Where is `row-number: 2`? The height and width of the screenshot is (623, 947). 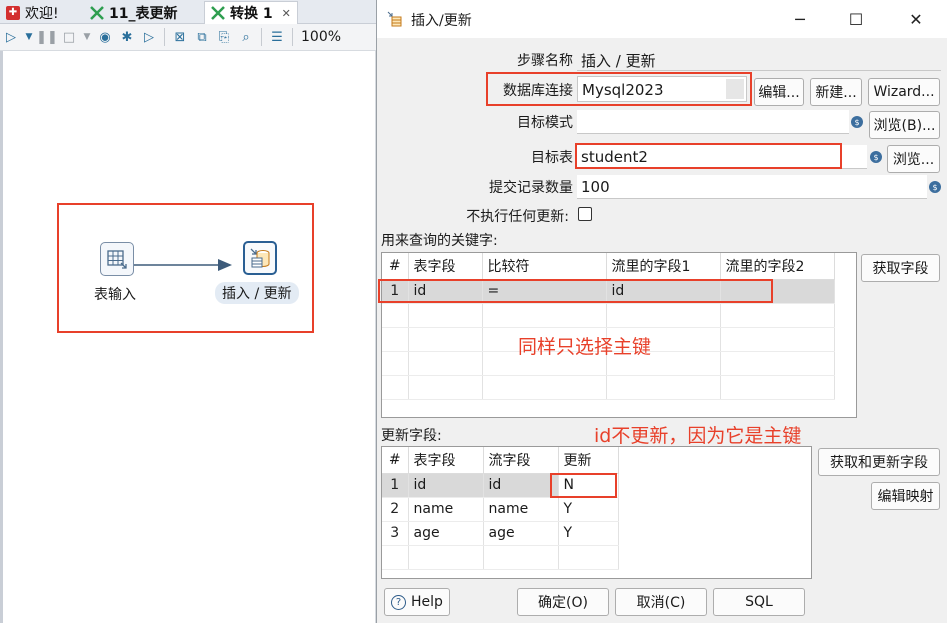
row-number: 2 is located at coordinates (395, 509).